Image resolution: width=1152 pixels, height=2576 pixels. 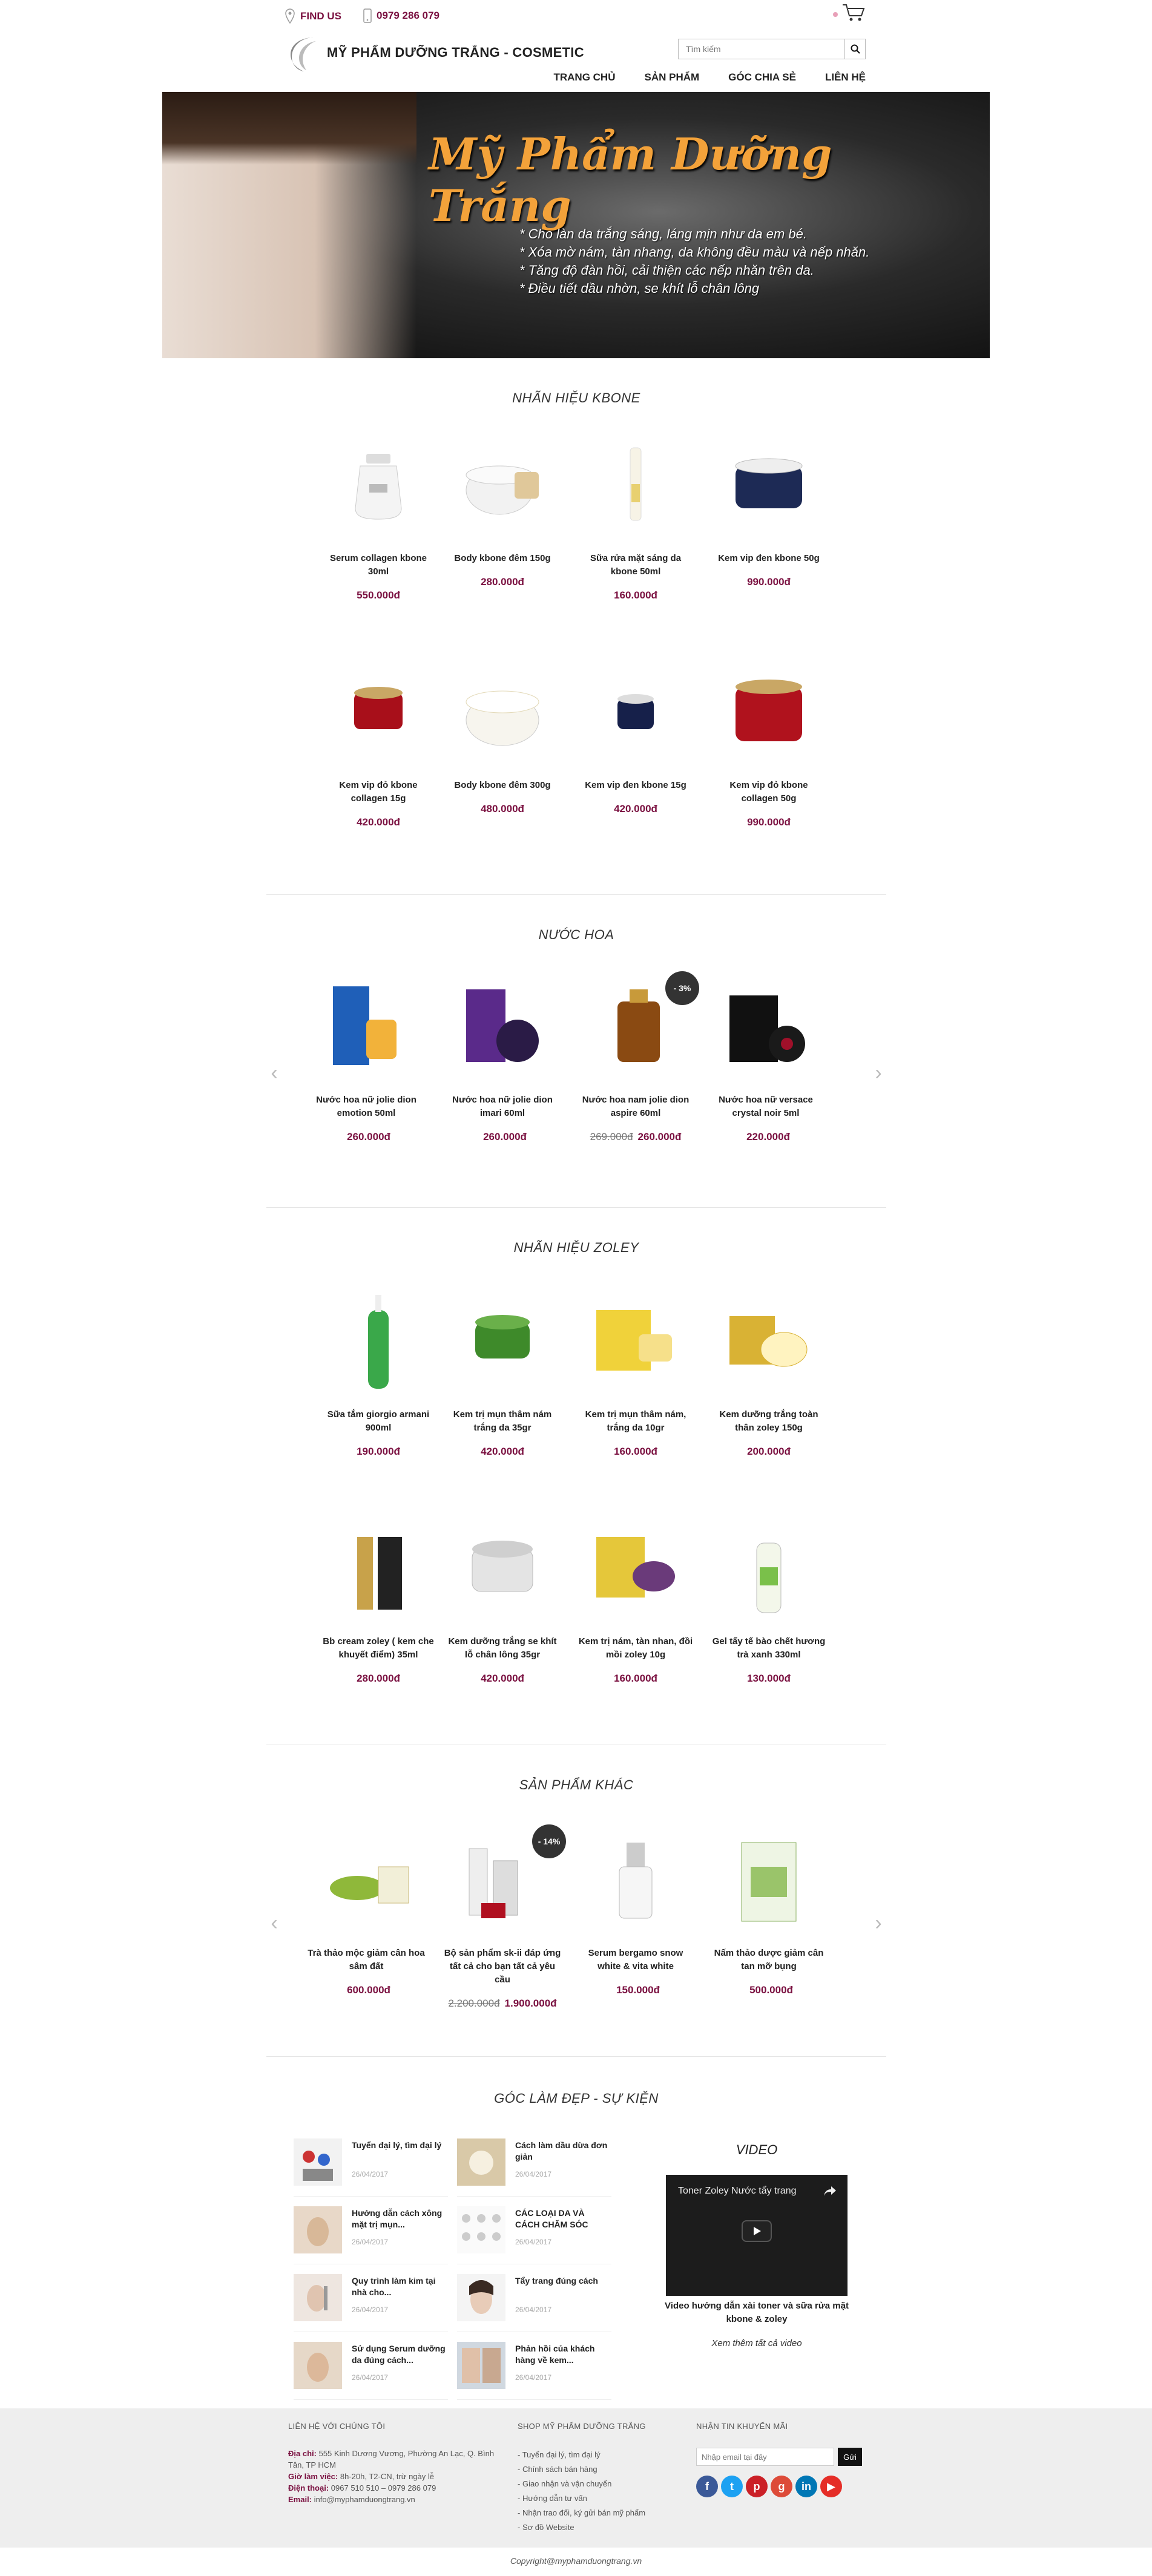 What do you see at coordinates (635, 1960) in the screenshot?
I see `product-name: Serum bergamo snow white & vita white` at bounding box center [635, 1960].